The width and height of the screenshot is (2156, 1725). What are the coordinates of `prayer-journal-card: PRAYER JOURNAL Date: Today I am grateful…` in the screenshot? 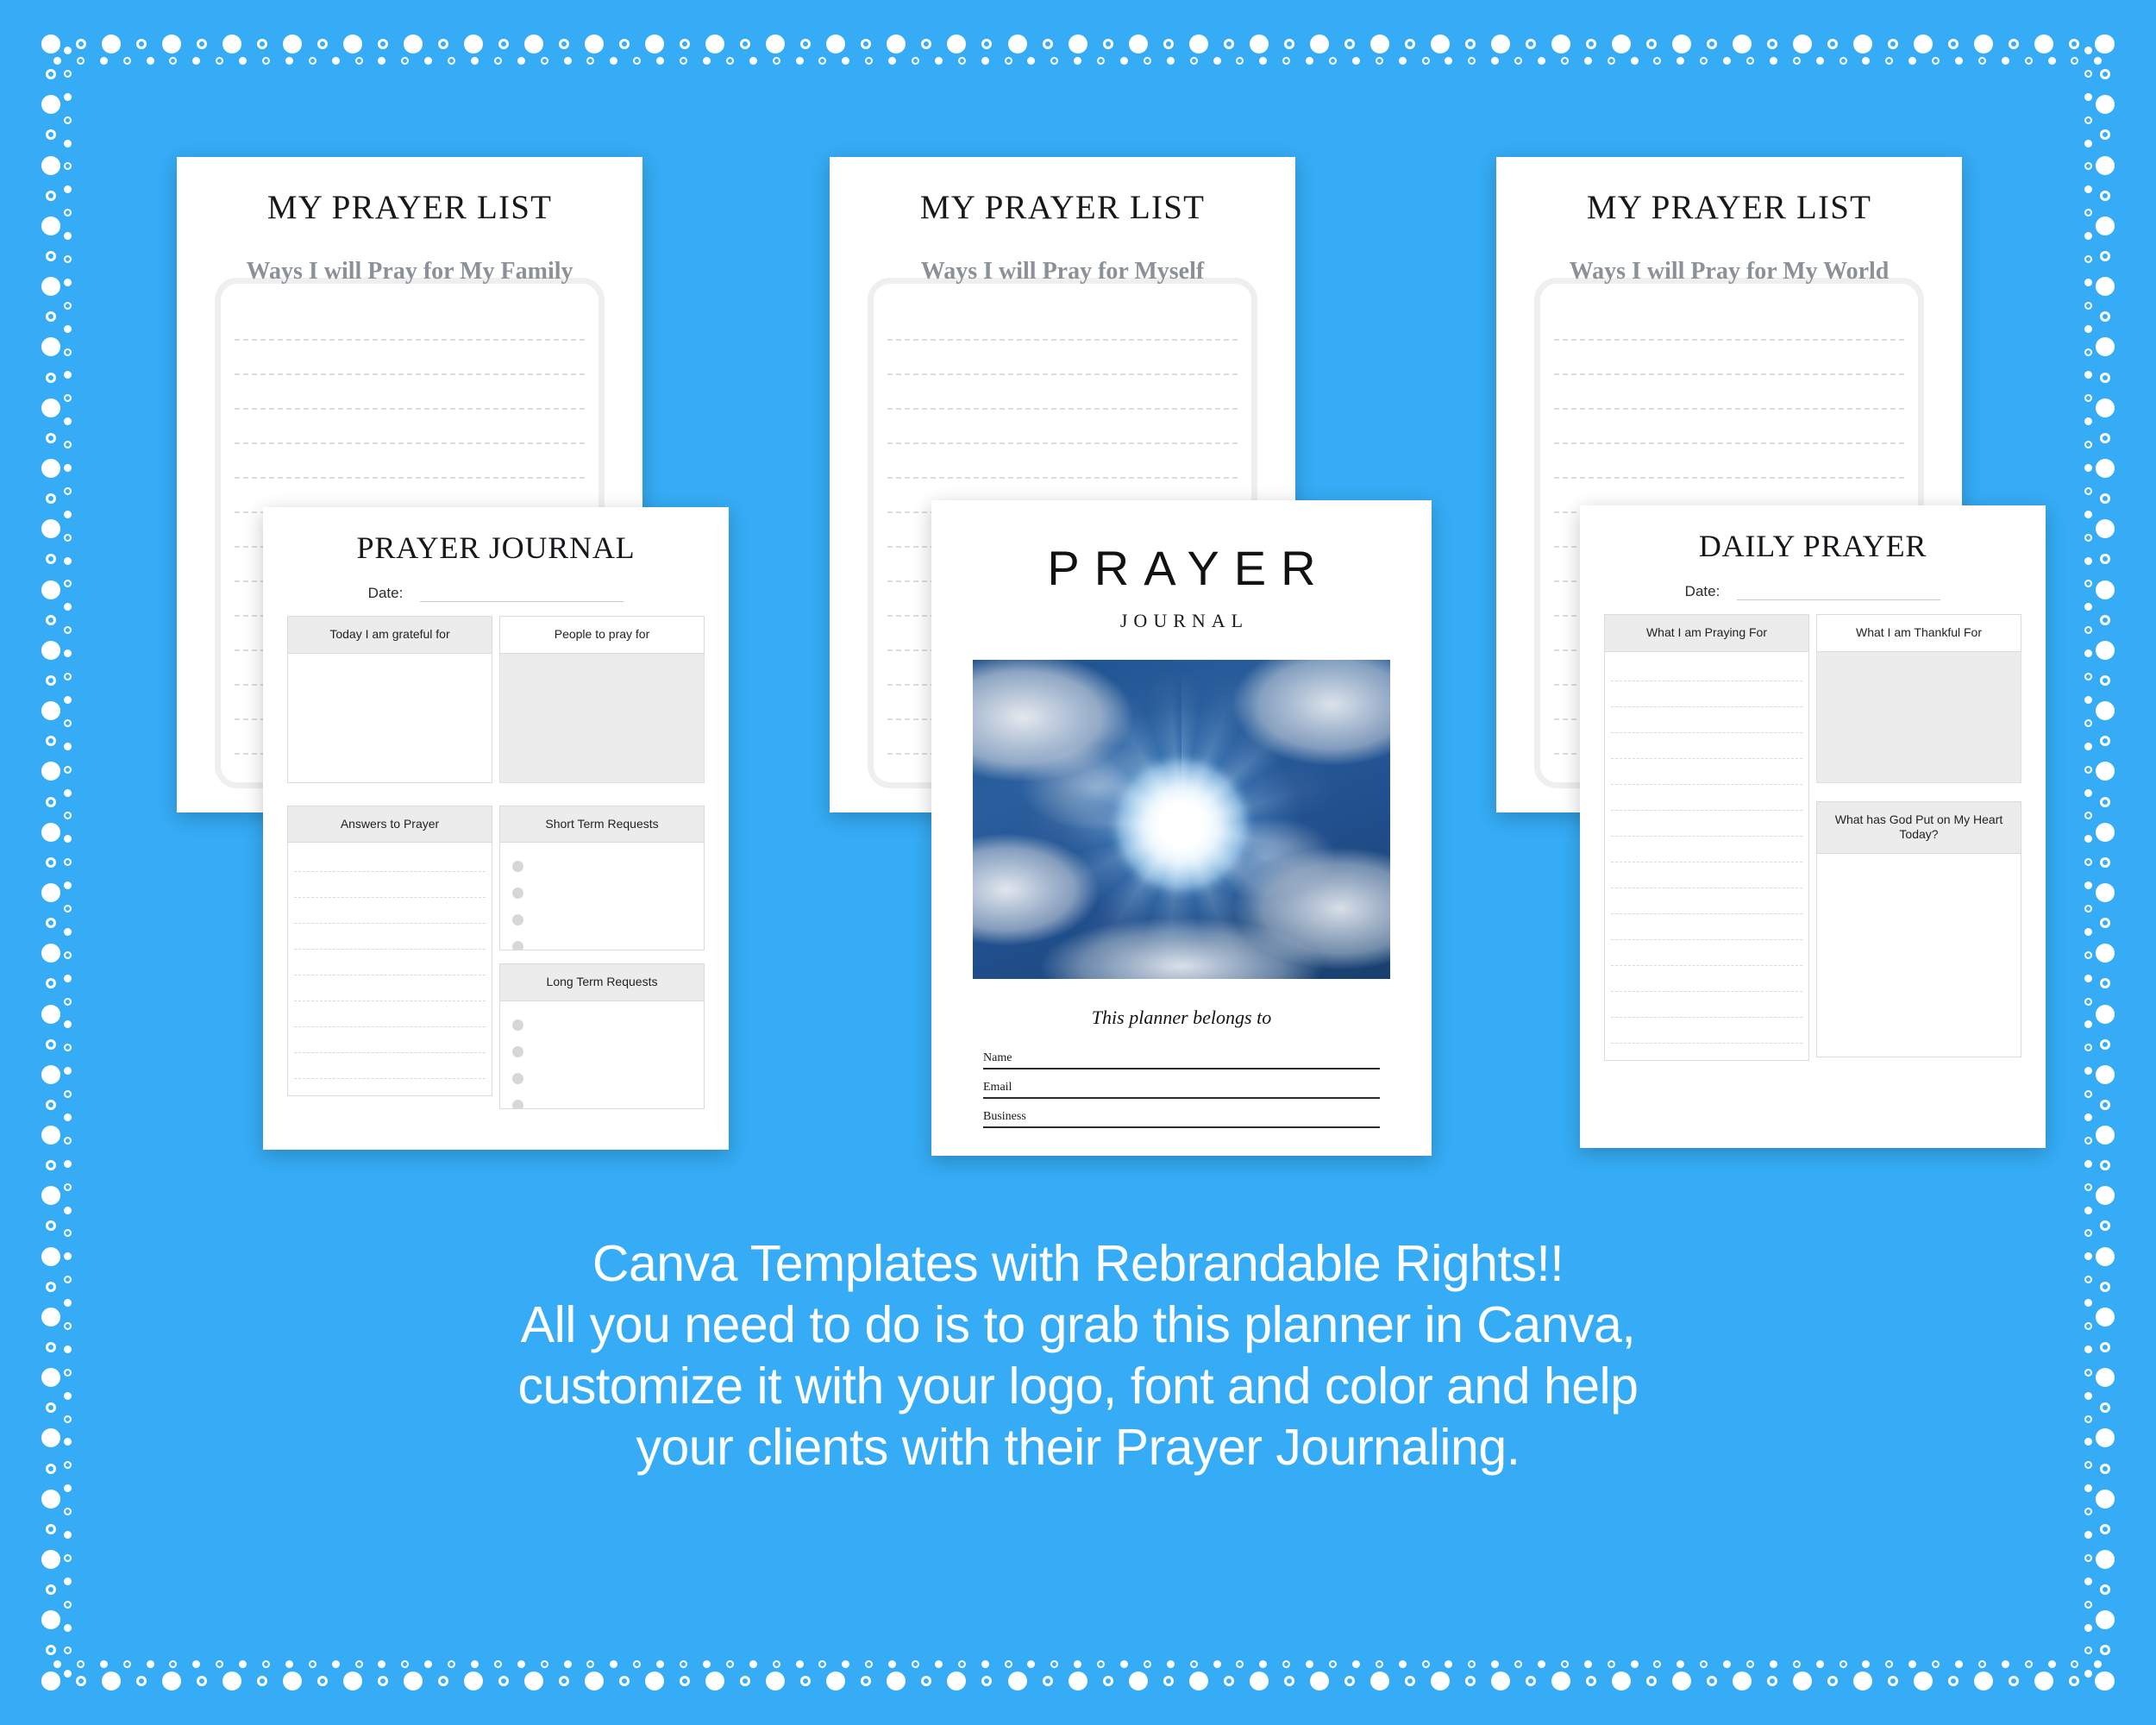 It's located at (496, 829).